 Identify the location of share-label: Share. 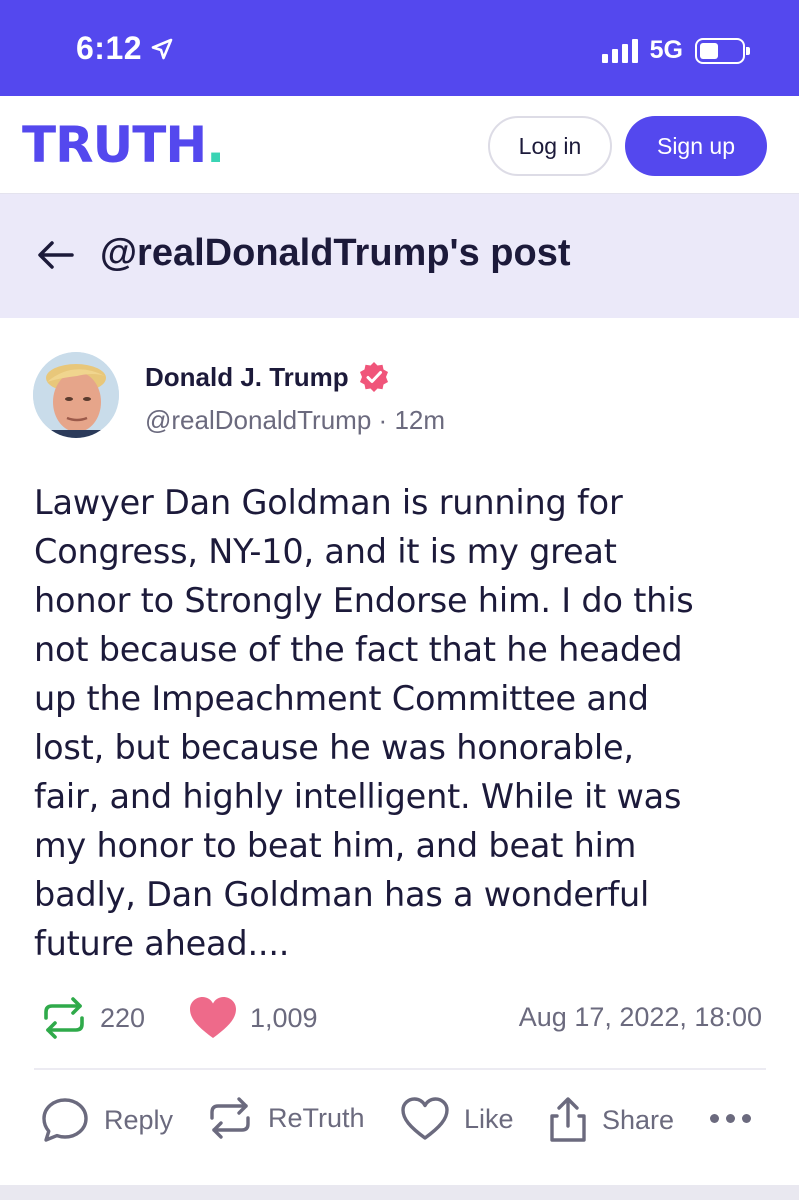
(638, 1119).